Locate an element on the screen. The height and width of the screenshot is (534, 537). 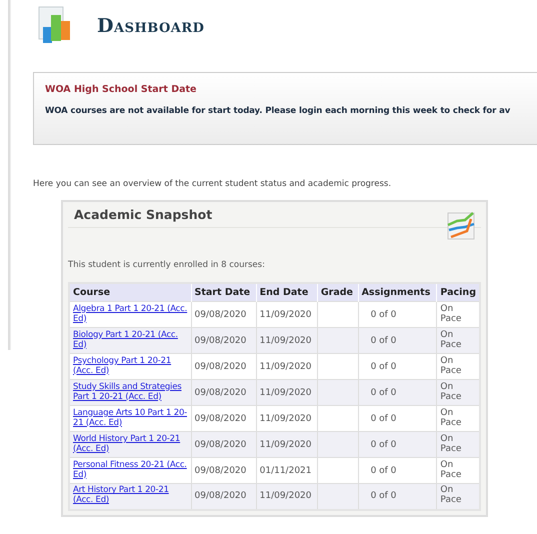
column-header: Course is located at coordinates (130, 292).